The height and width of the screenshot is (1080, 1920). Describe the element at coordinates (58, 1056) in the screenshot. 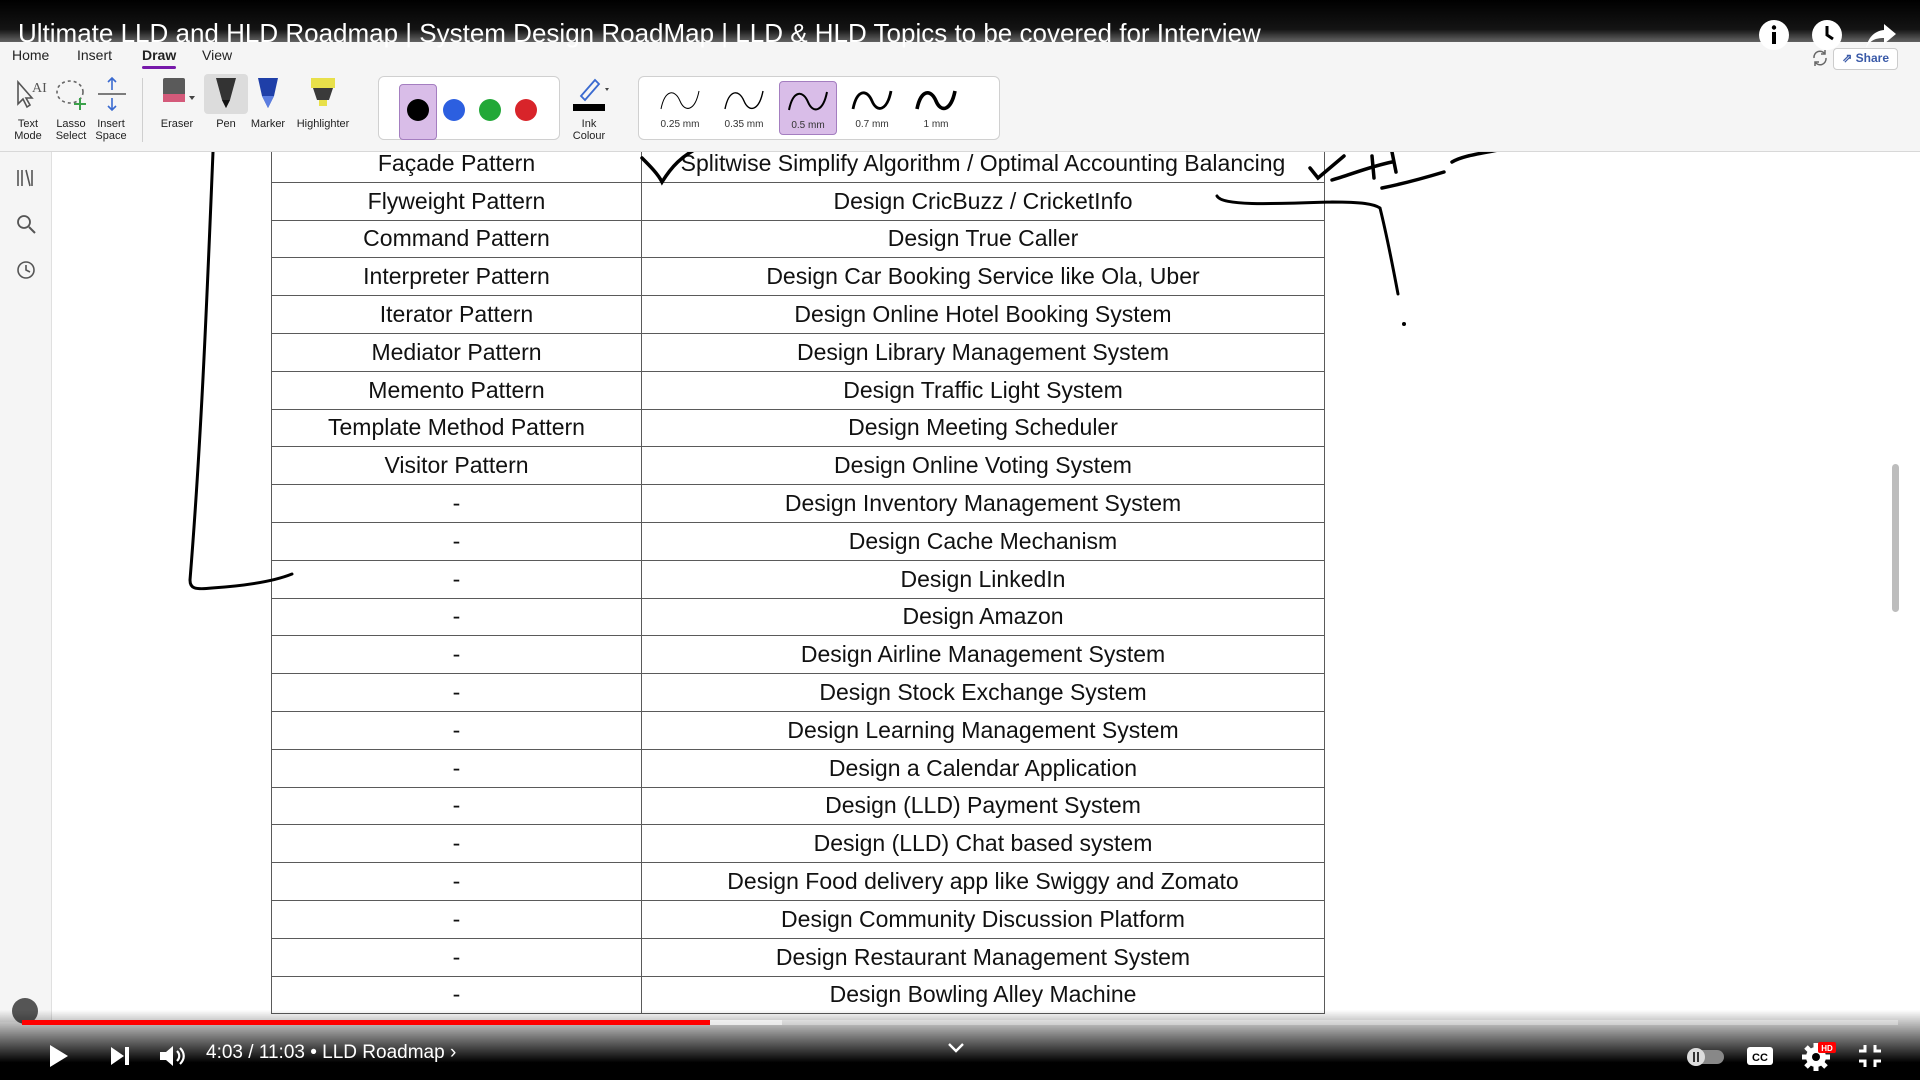

I see `play-icon` at that location.